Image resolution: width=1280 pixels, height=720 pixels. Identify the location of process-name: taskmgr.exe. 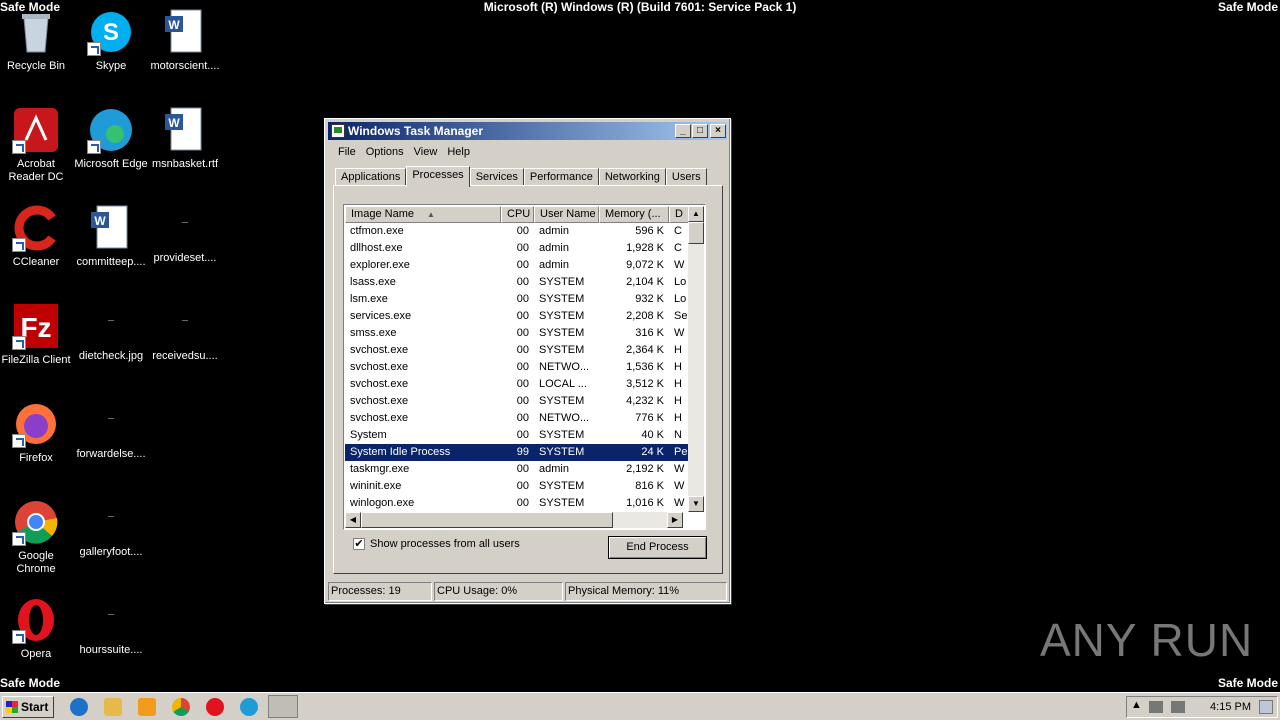
(380, 469).